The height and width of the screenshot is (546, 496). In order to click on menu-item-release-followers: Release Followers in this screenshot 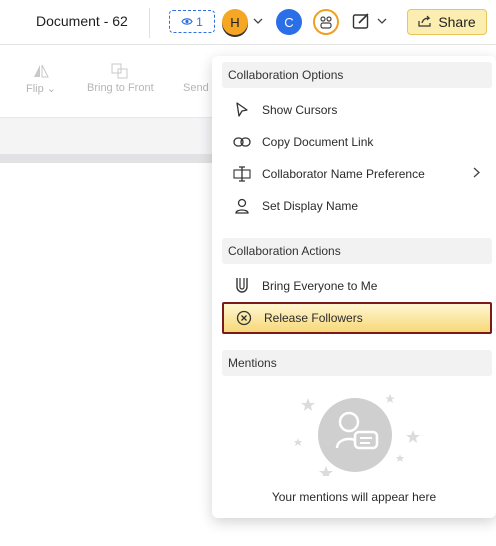, I will do `click(357, 318)`.